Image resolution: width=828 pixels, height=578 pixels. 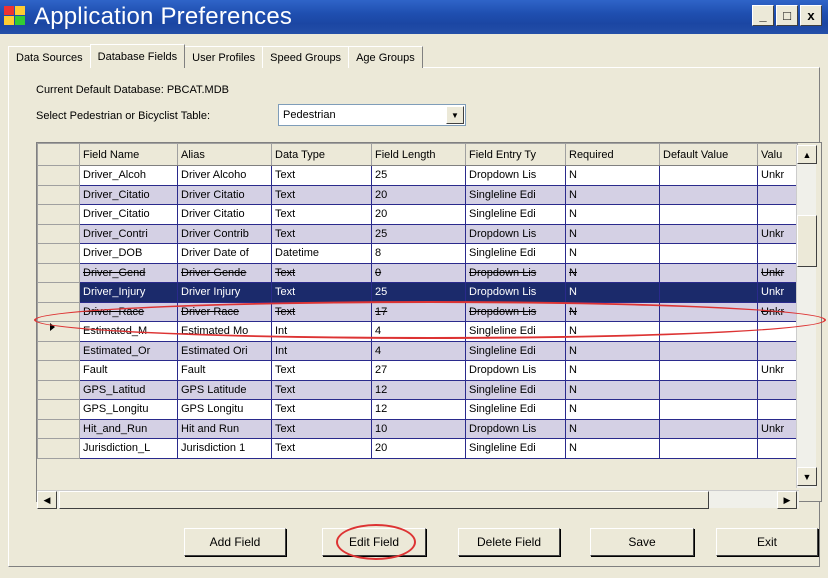 I want to click on table-cell: 10, so click(x=418, y=428).